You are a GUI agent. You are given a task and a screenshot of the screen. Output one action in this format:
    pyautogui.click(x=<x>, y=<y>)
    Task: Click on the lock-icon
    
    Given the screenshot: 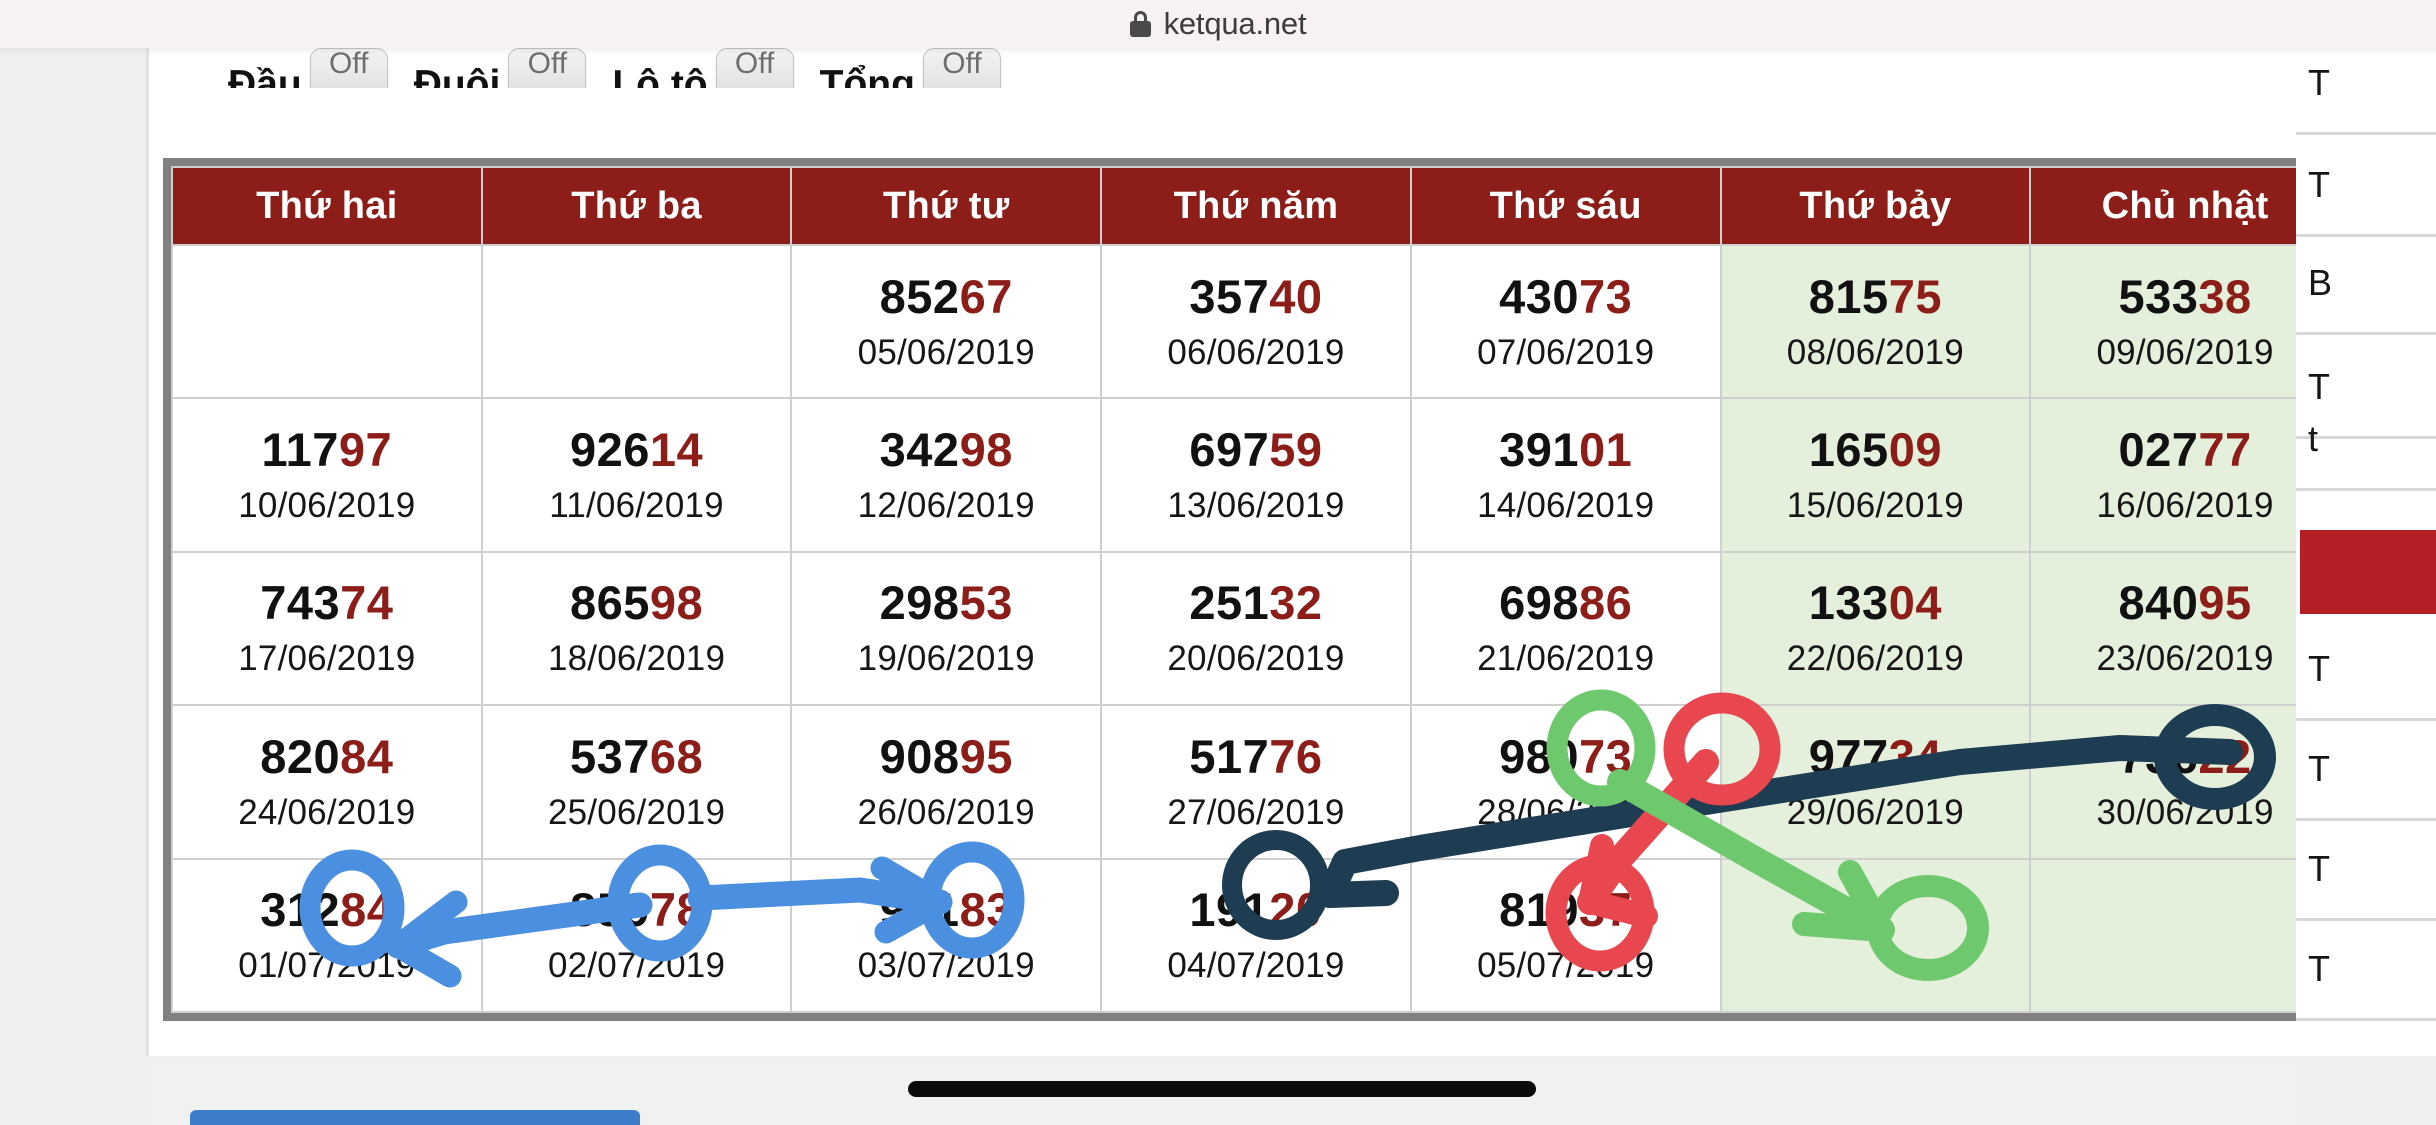 What is the action you would take?
    pyautogui.click(x=1140, y=24)
    